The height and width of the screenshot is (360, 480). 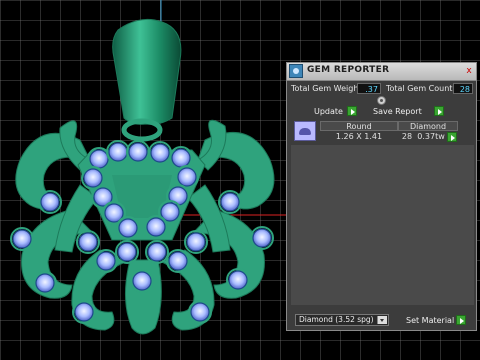 What do you see at coordinates (147, 71) in the screenshot?
I see `pendant-bail` at bounding box center [147, 71].